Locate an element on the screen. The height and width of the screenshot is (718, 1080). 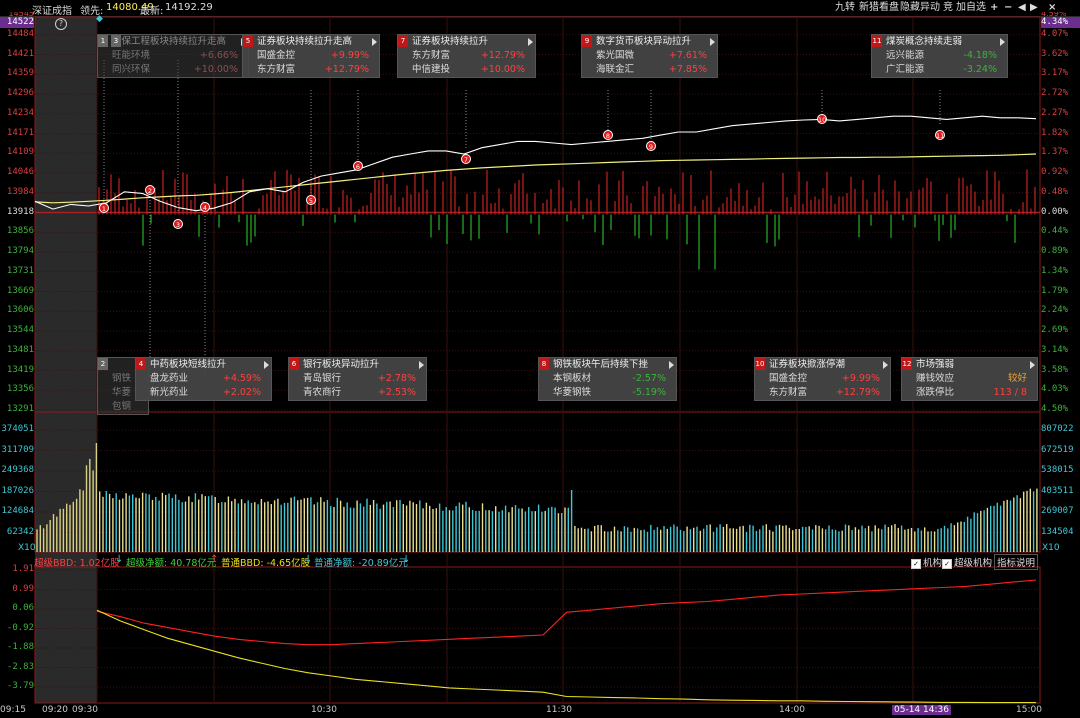
annotation-stock-row: 青农商行 +2.53% is located at coordinates (357, 393).